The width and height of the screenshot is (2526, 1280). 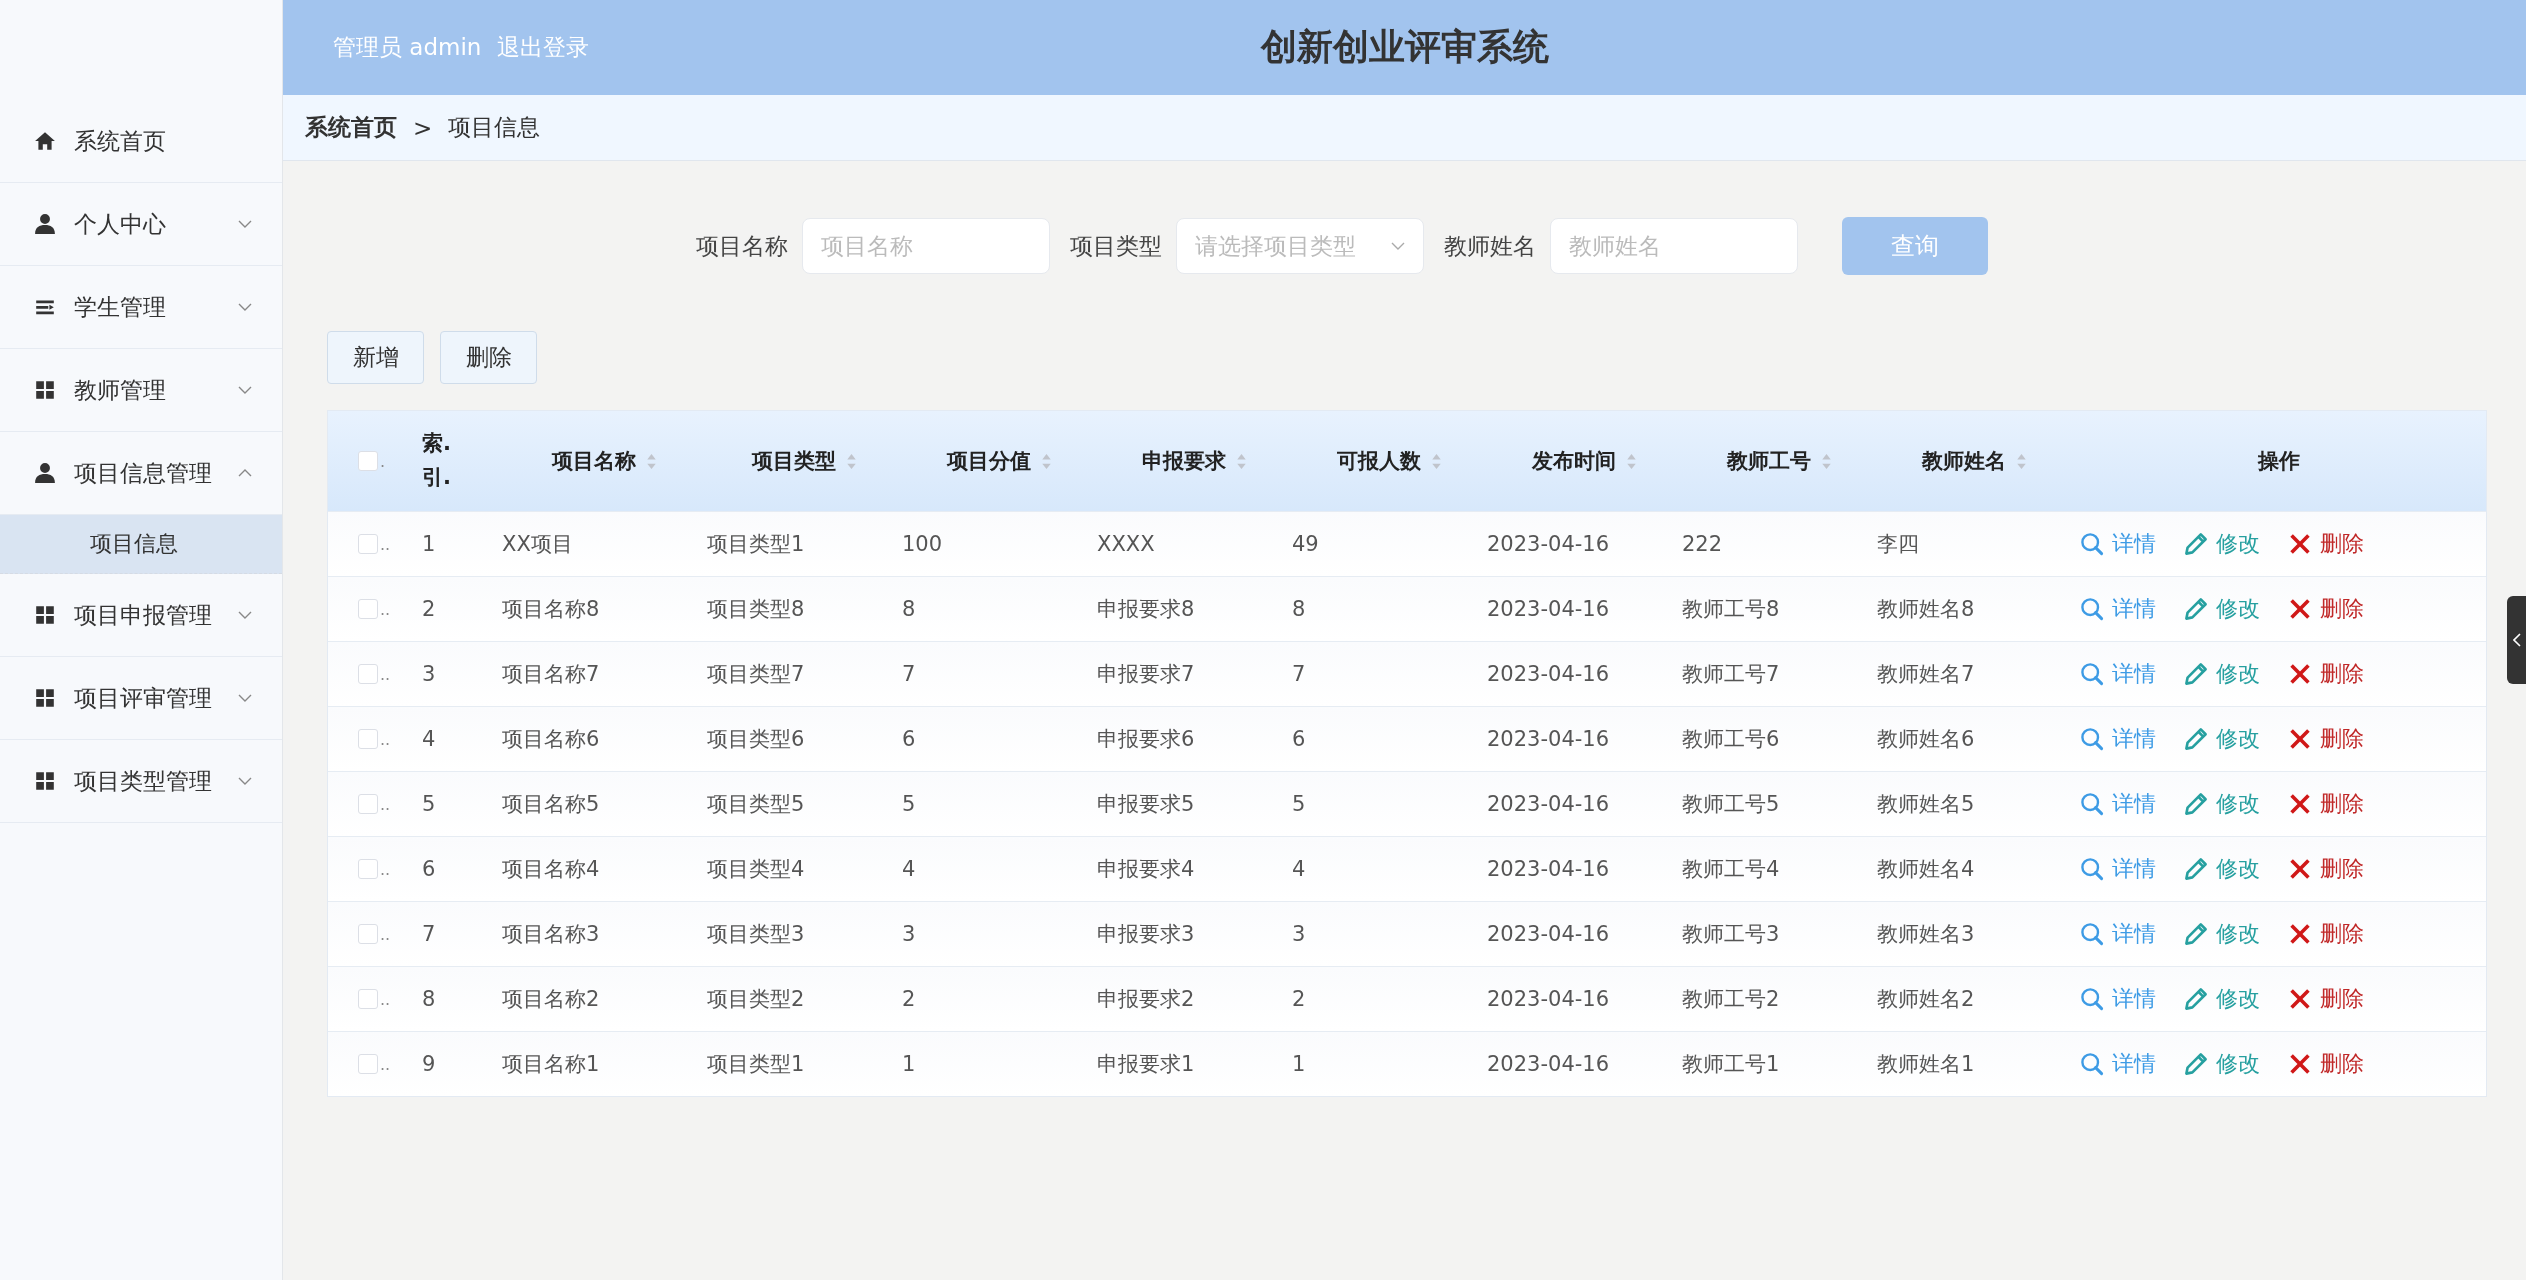 What do you see at coordinates (1926, 804) in the screenshot?
I see `table-cell: 教师姓名5` at bounding box center [1926, 804].